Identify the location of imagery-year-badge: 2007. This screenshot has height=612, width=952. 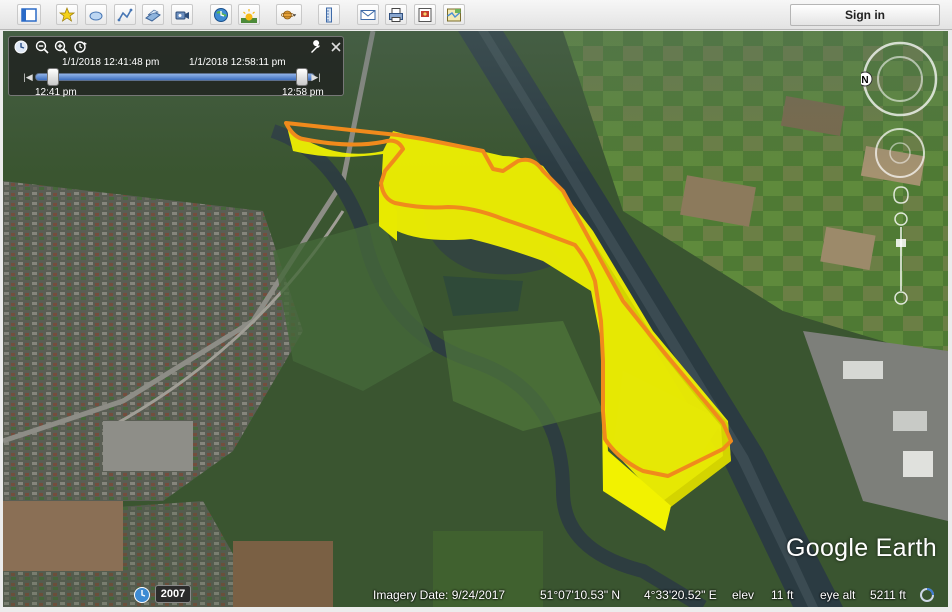
(173, 594).